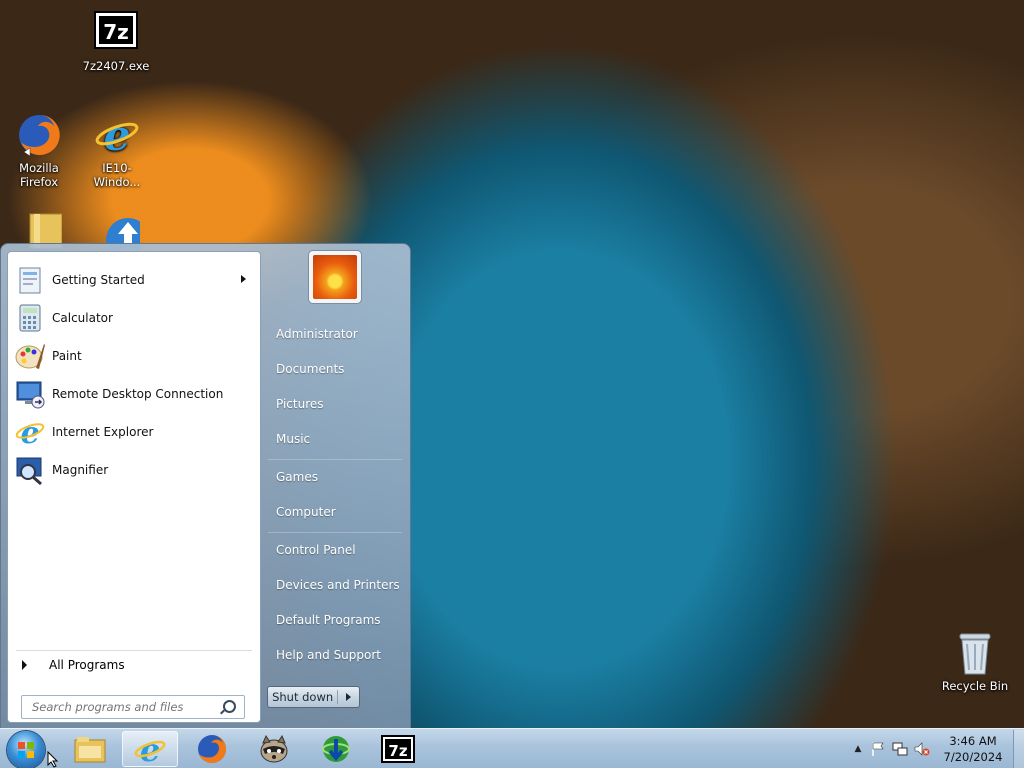 This screenshot has width=1024, height=768. I want to click on show-desktop-button, so click(1018, 749).